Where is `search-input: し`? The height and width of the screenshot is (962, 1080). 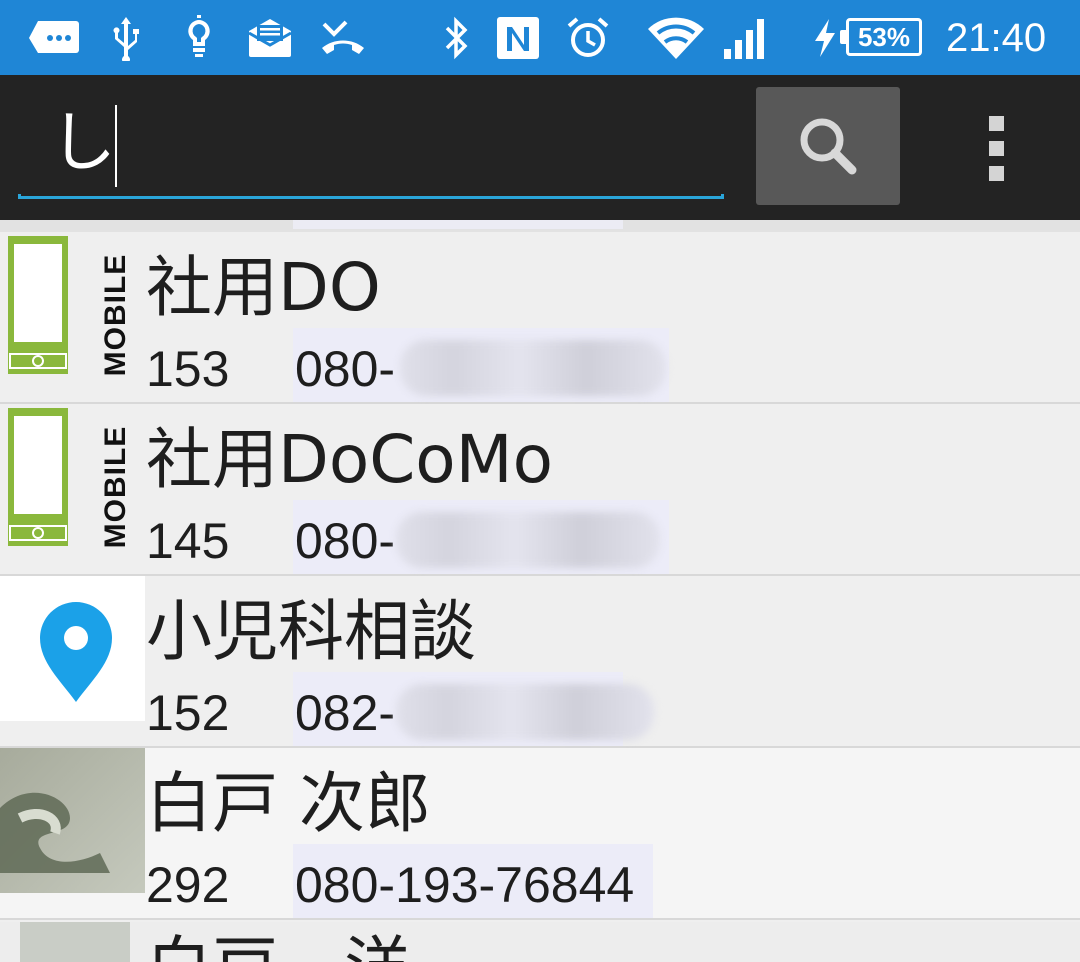
search-input: し is located at coordinates (83, 143).